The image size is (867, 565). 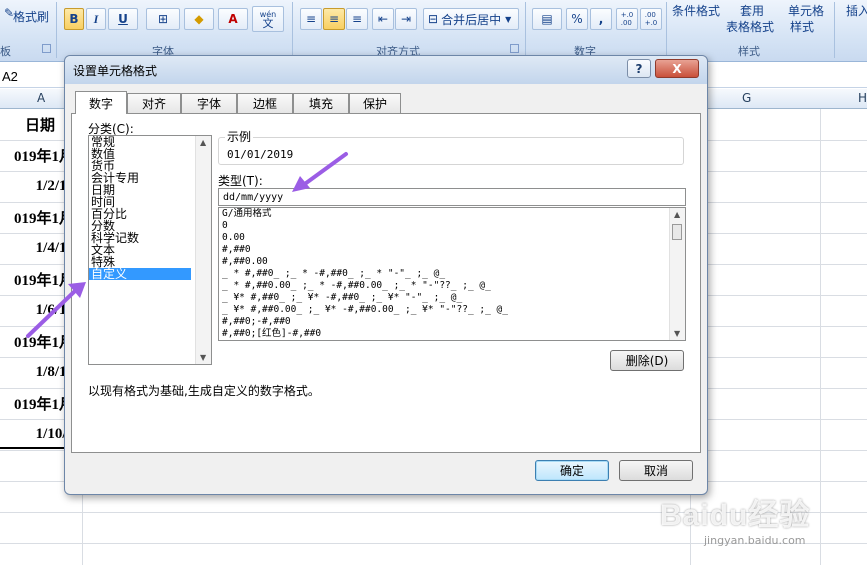 What do you see at coordinates (203, 250) in the screenshot?
I see `category-scrollbar: ▲ ▼` at bounding box center [203, 250].